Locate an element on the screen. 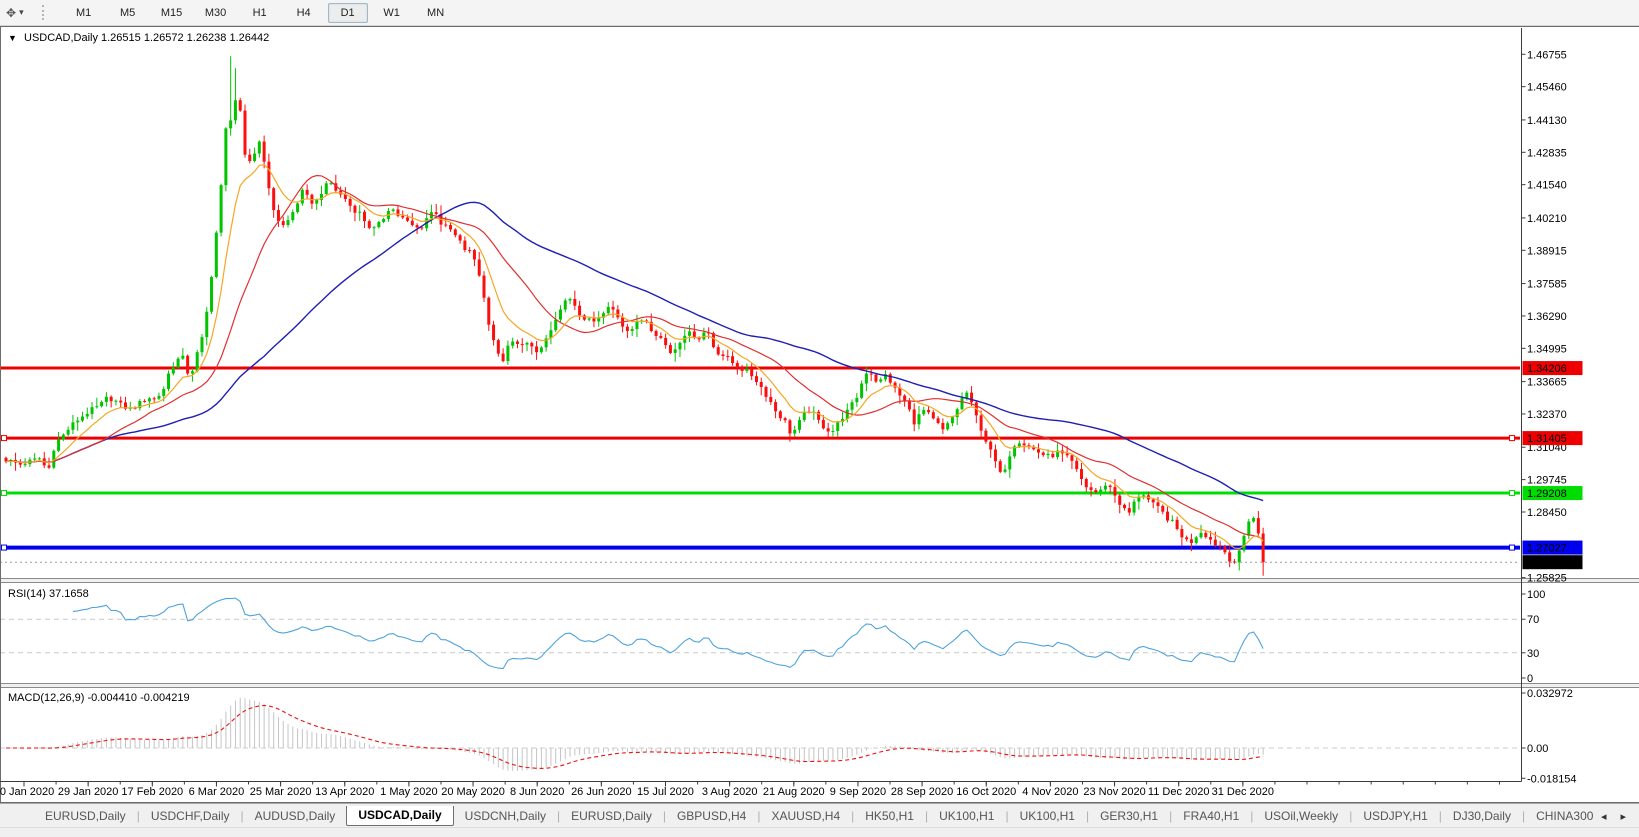  chart-tool-button: ✥ ▾ is located at coordinates (15, 13).